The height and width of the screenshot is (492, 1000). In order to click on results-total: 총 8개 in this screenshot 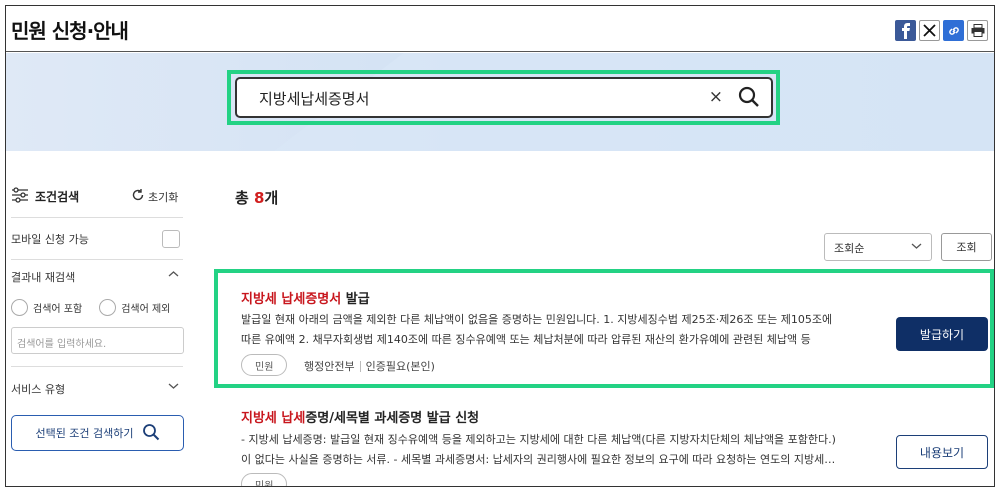, I will do `click(256, 197)`.